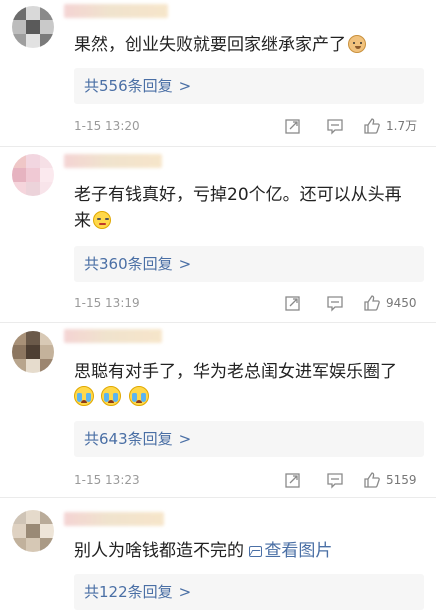 This screenshot has height=610, width=436. What do you see at coordinates (249, 439) in the screenshot?
I see `reply-count-button: 共643条回复 >` at bounding box center [249, 439].